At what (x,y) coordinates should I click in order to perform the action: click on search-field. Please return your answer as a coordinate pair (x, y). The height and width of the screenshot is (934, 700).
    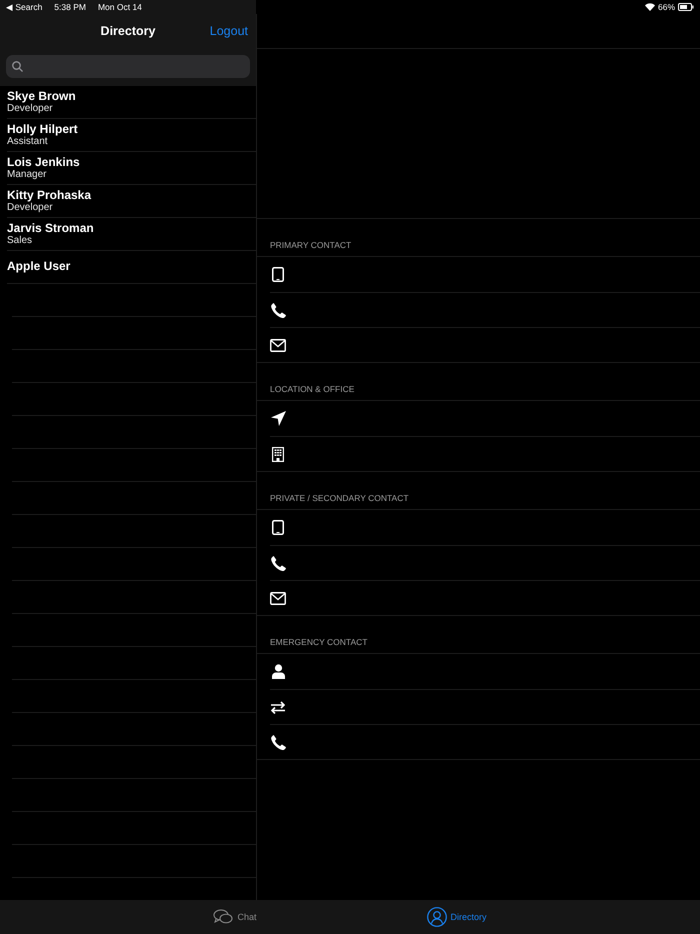
    Looking at the image, I should click on (128, 66).